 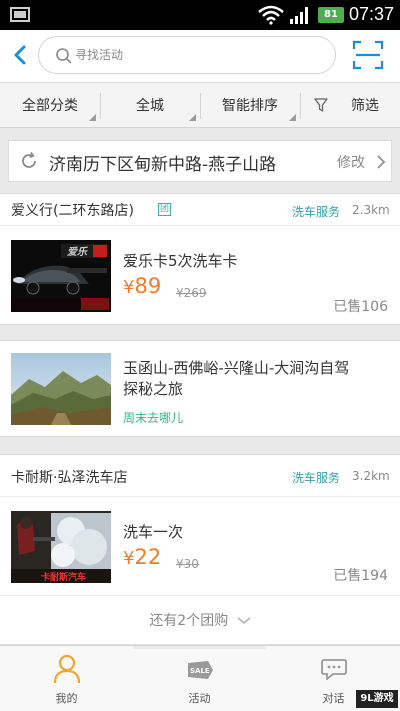 I want to click on search-input, so click(x=200, y=55).